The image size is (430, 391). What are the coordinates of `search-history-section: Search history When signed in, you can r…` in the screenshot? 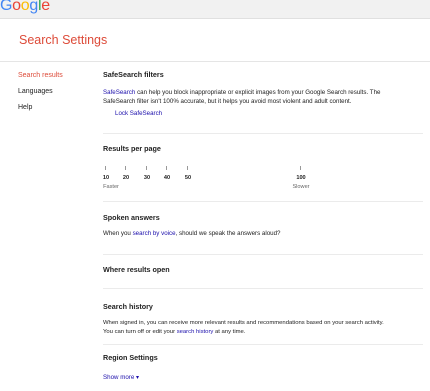 It's located at (264, 319).